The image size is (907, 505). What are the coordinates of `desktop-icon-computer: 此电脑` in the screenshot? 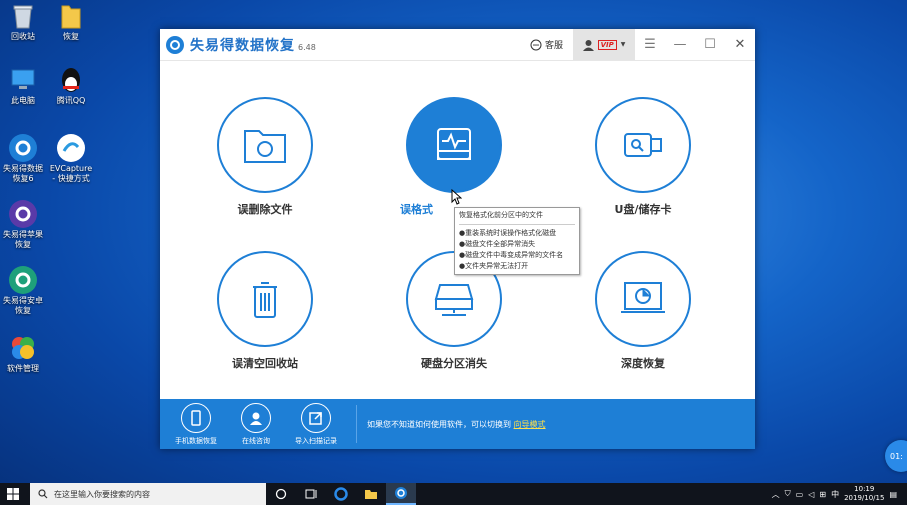 It's located at (23, 86).